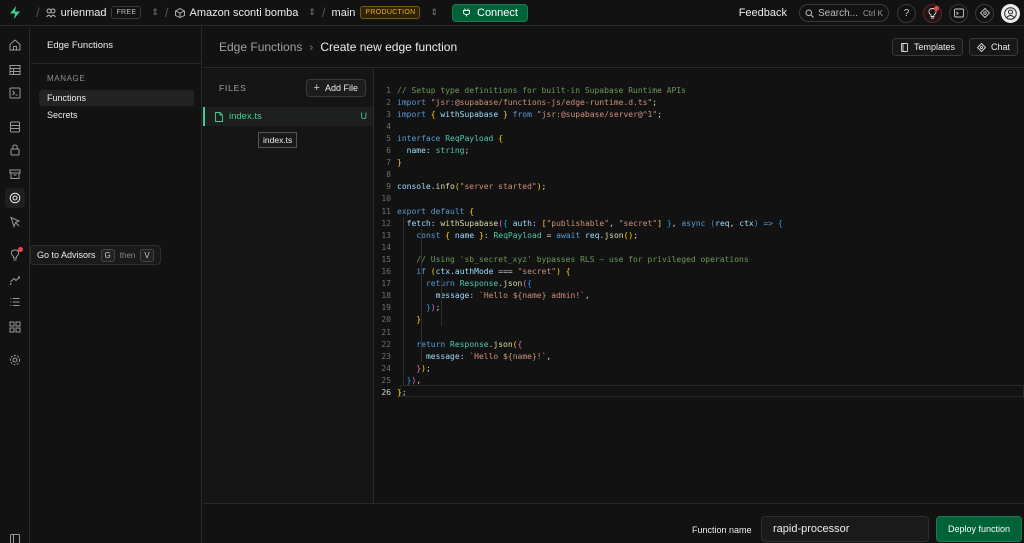 Image resolution: width=1024 pixels, height=543 pixels. I want to click on code-line: 16 if (ctx.authMode === "secret") {, so click(472, 272).